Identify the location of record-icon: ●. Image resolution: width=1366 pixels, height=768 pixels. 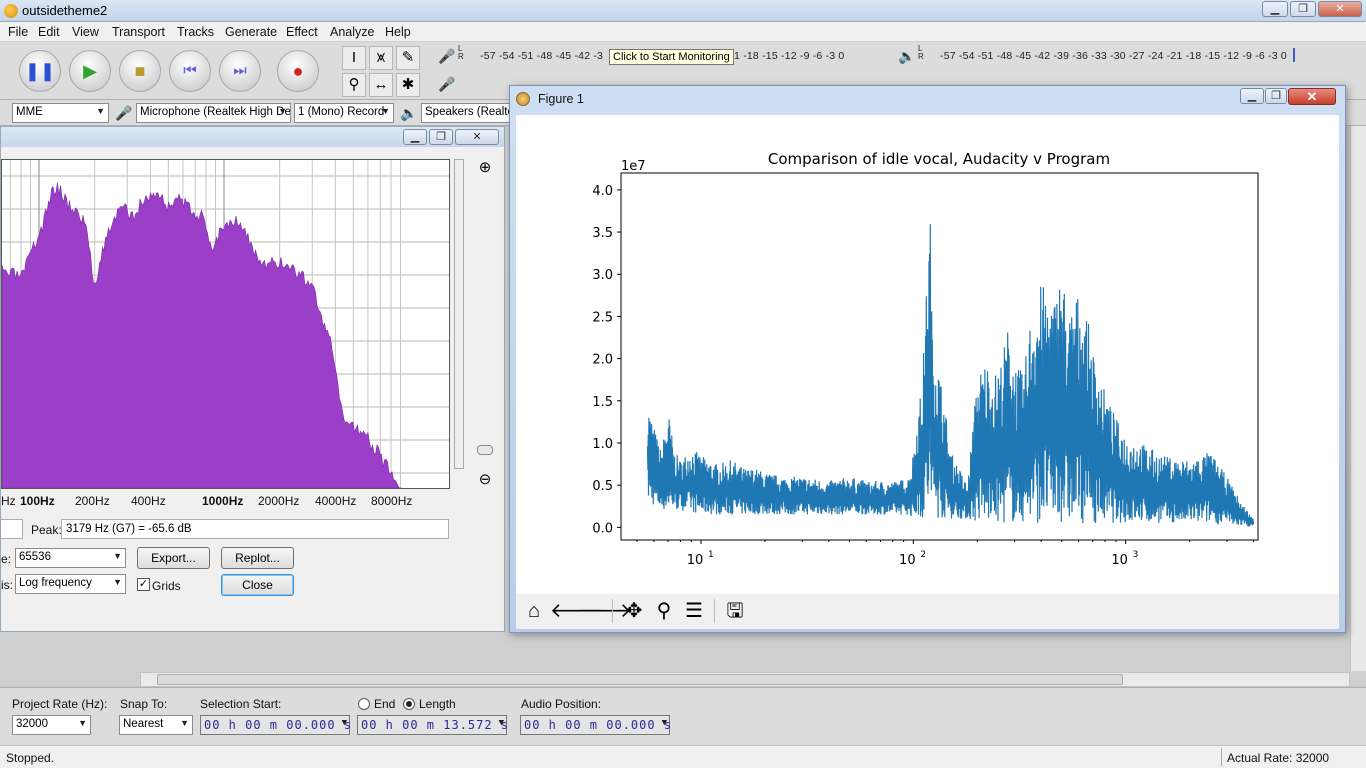
(298, 71).